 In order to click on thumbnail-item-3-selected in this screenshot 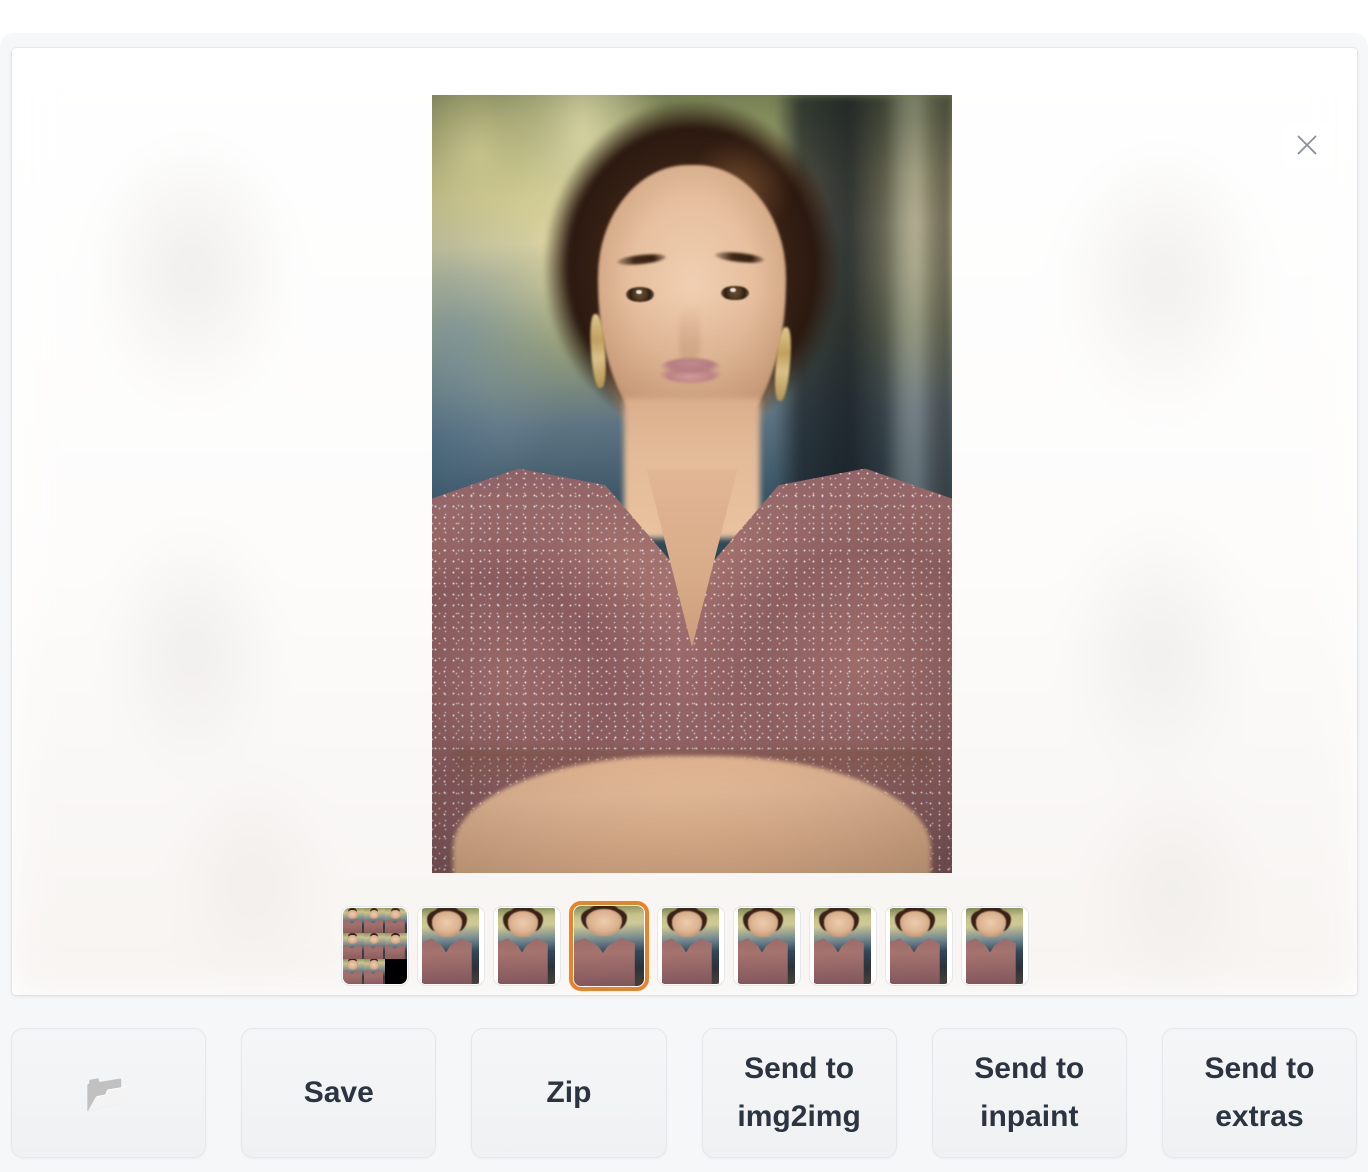, I will do `click(608, 946)`.